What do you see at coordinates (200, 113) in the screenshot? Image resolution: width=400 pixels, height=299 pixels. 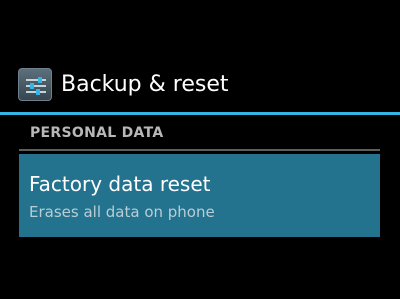 I see `action-bar-divider` at bounding box center [200, 113].